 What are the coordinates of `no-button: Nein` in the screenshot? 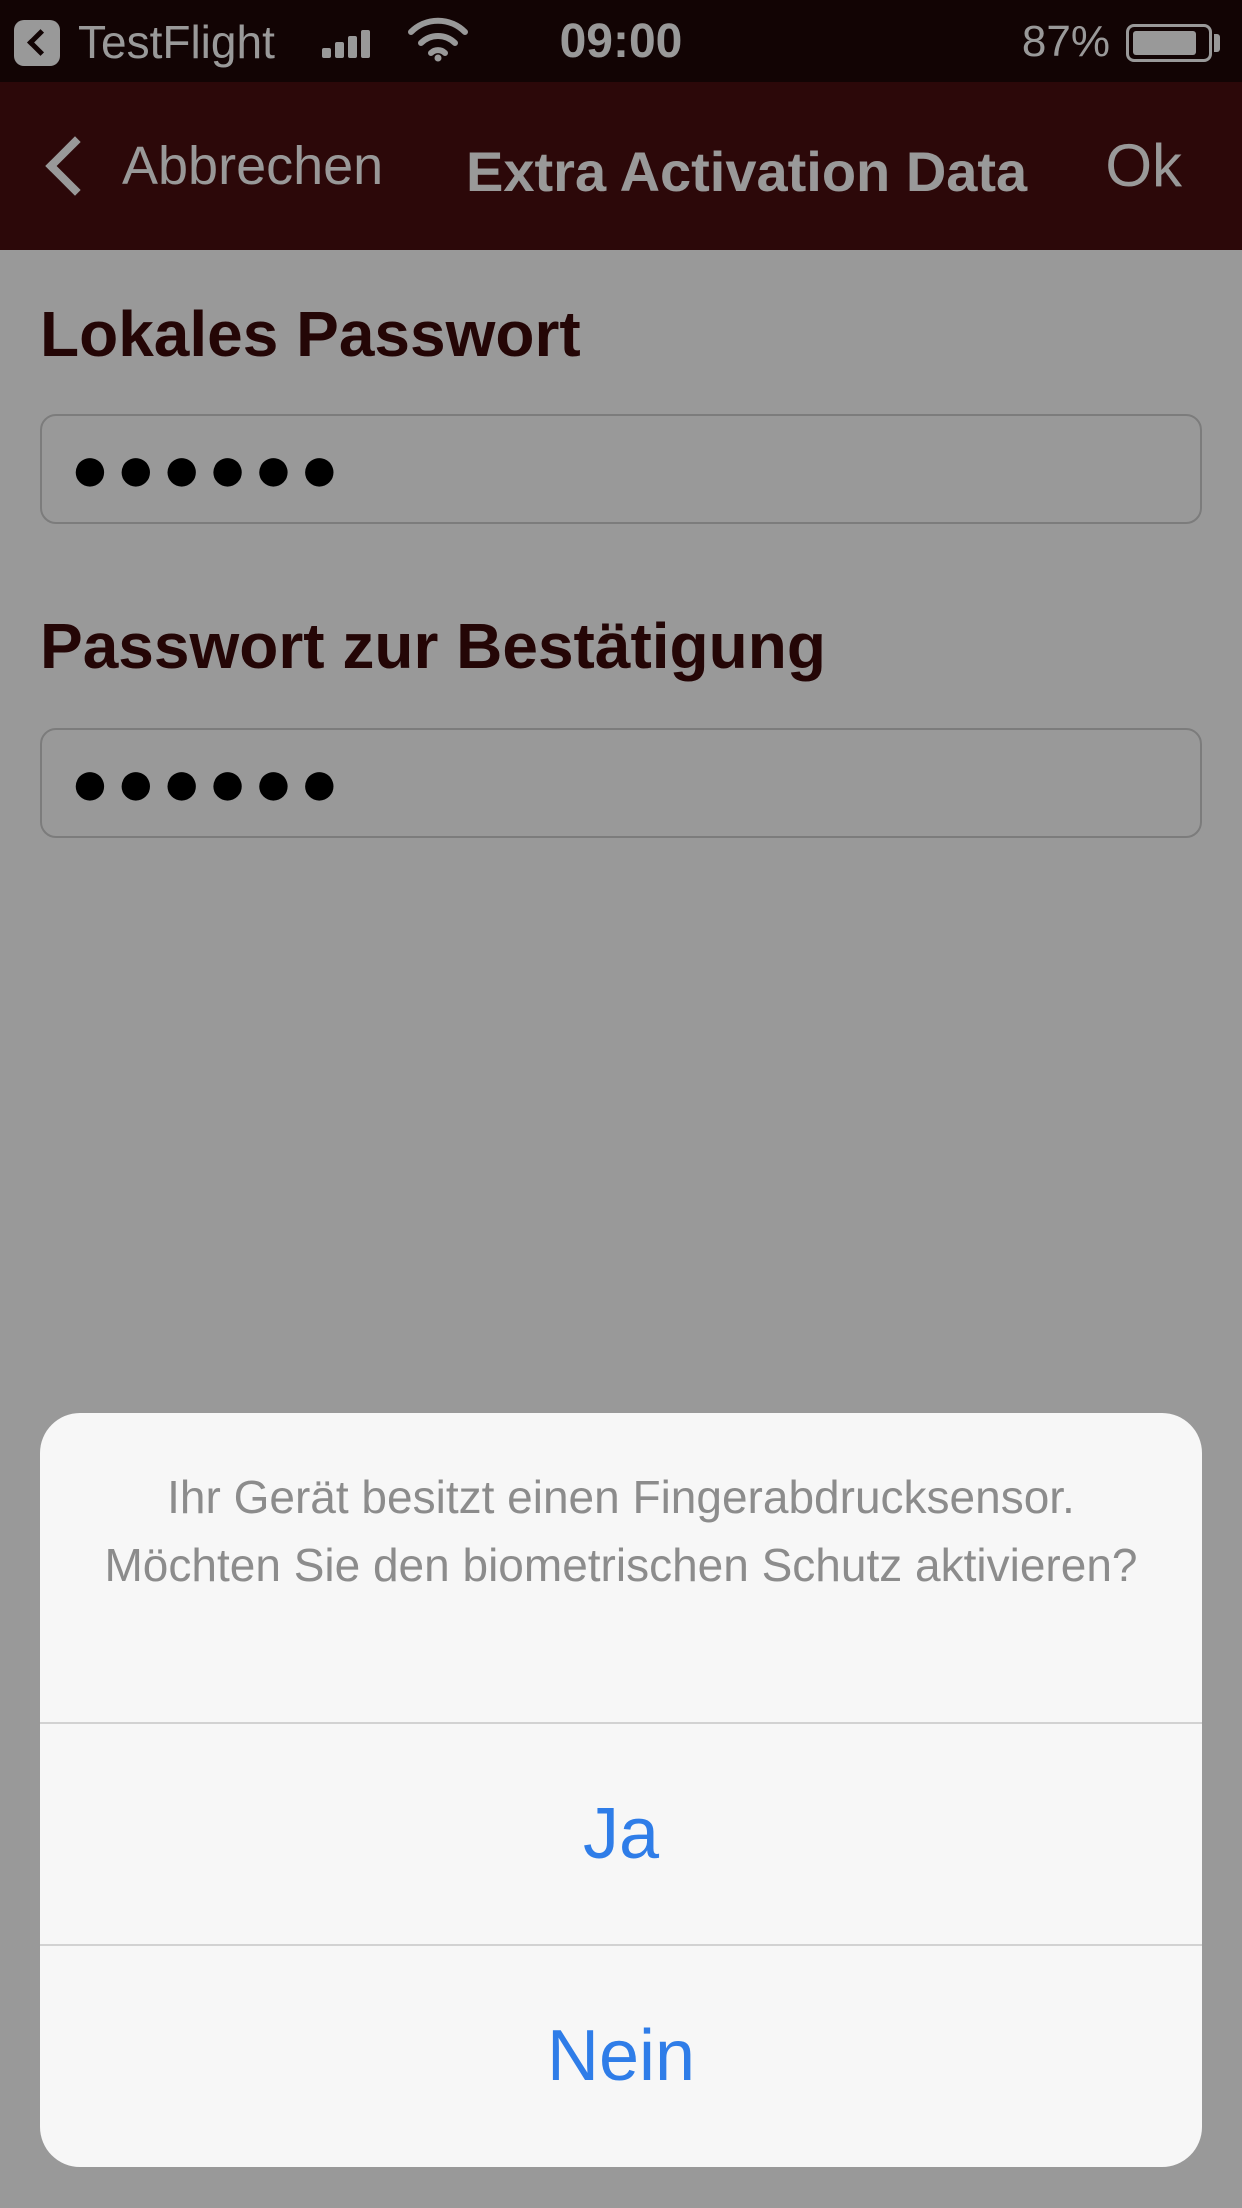 It's located at (621, 2056).